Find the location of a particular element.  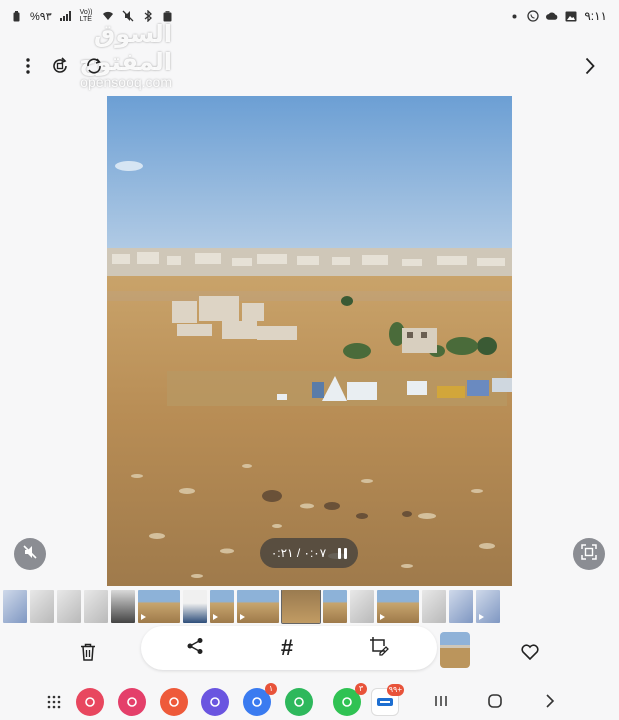

edit-button is located at coordinates (379, 648).